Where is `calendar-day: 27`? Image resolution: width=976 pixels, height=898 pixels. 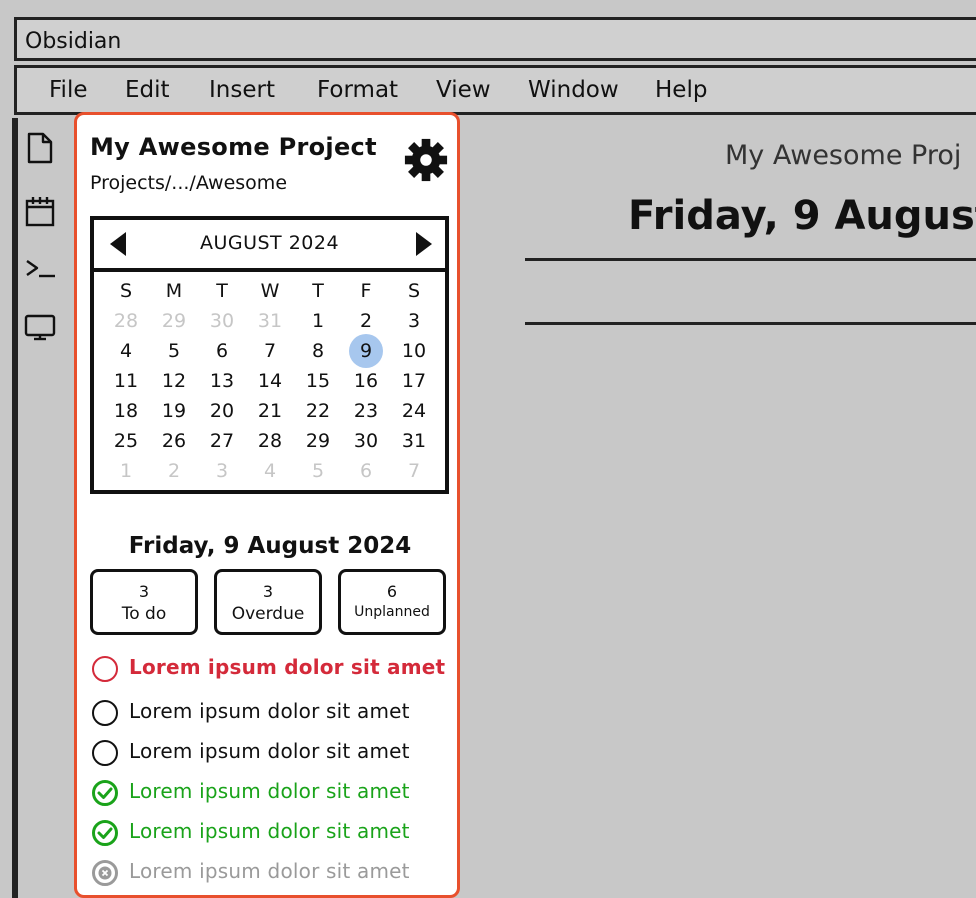 calendar-day: 27 is located at coordinates (222, 441).